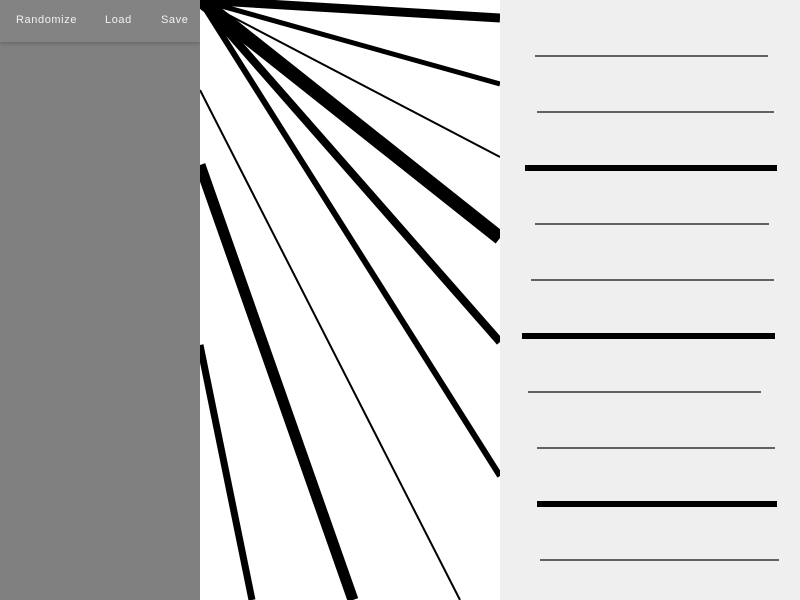 The height and width of the screenshot is (600, 800). What do you see at coordinates (118, 20) in the screenshot?
I see `load-button: Load` at bounding box center [118, 20].